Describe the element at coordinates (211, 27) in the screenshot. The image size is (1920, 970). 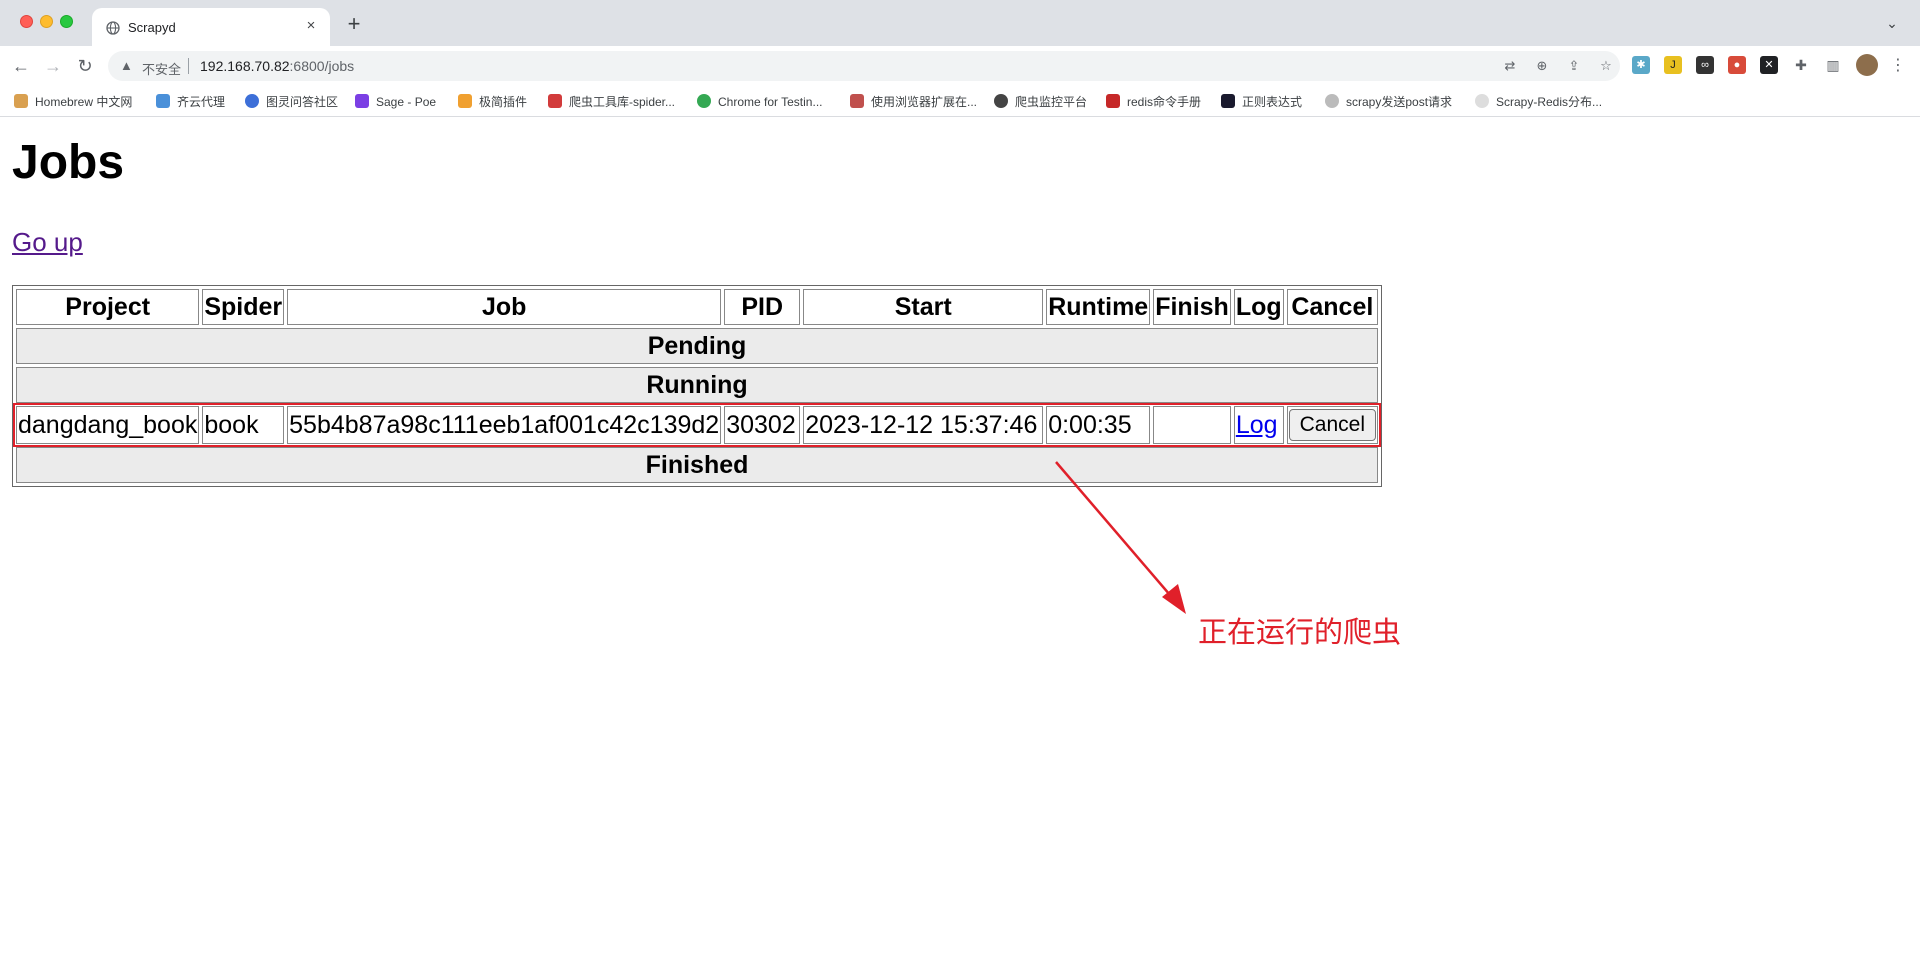
I see `browser-tab: Scrapyd ×` at that location.